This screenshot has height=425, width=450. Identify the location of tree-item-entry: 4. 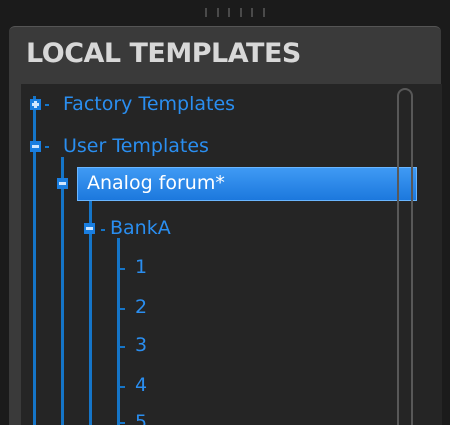
(141, 385).